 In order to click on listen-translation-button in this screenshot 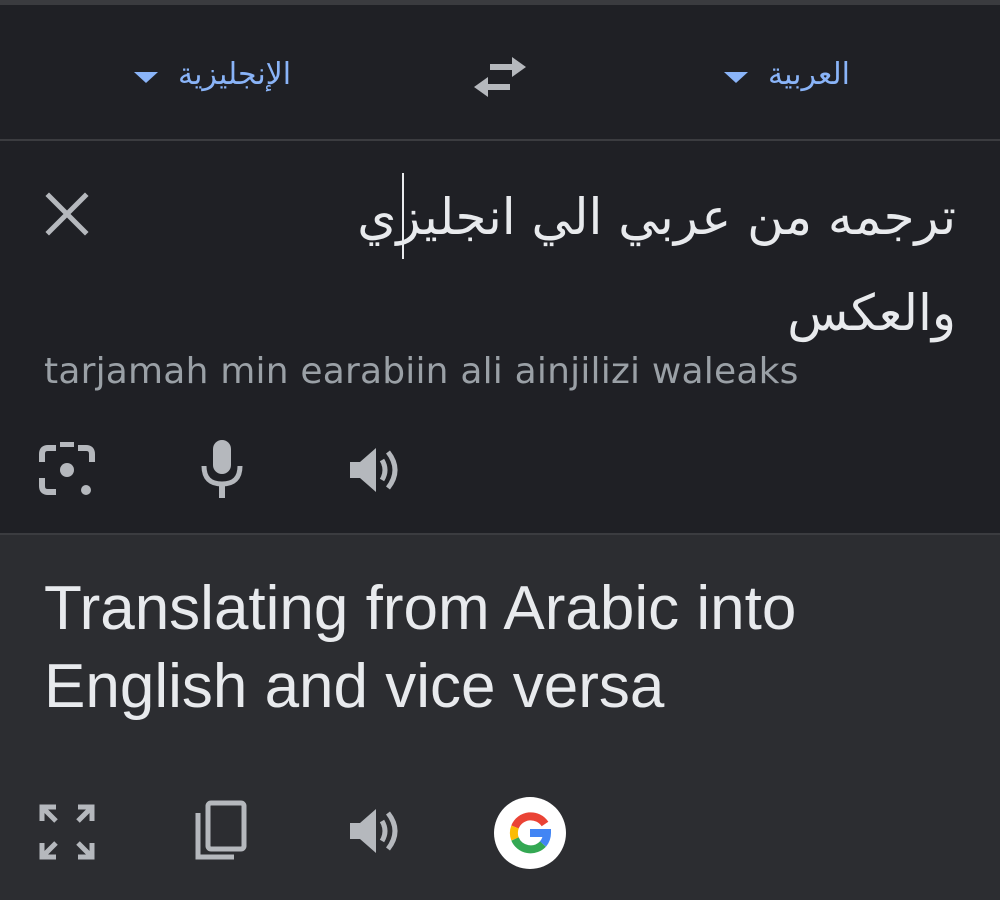, I will do `click(377, 831)`.